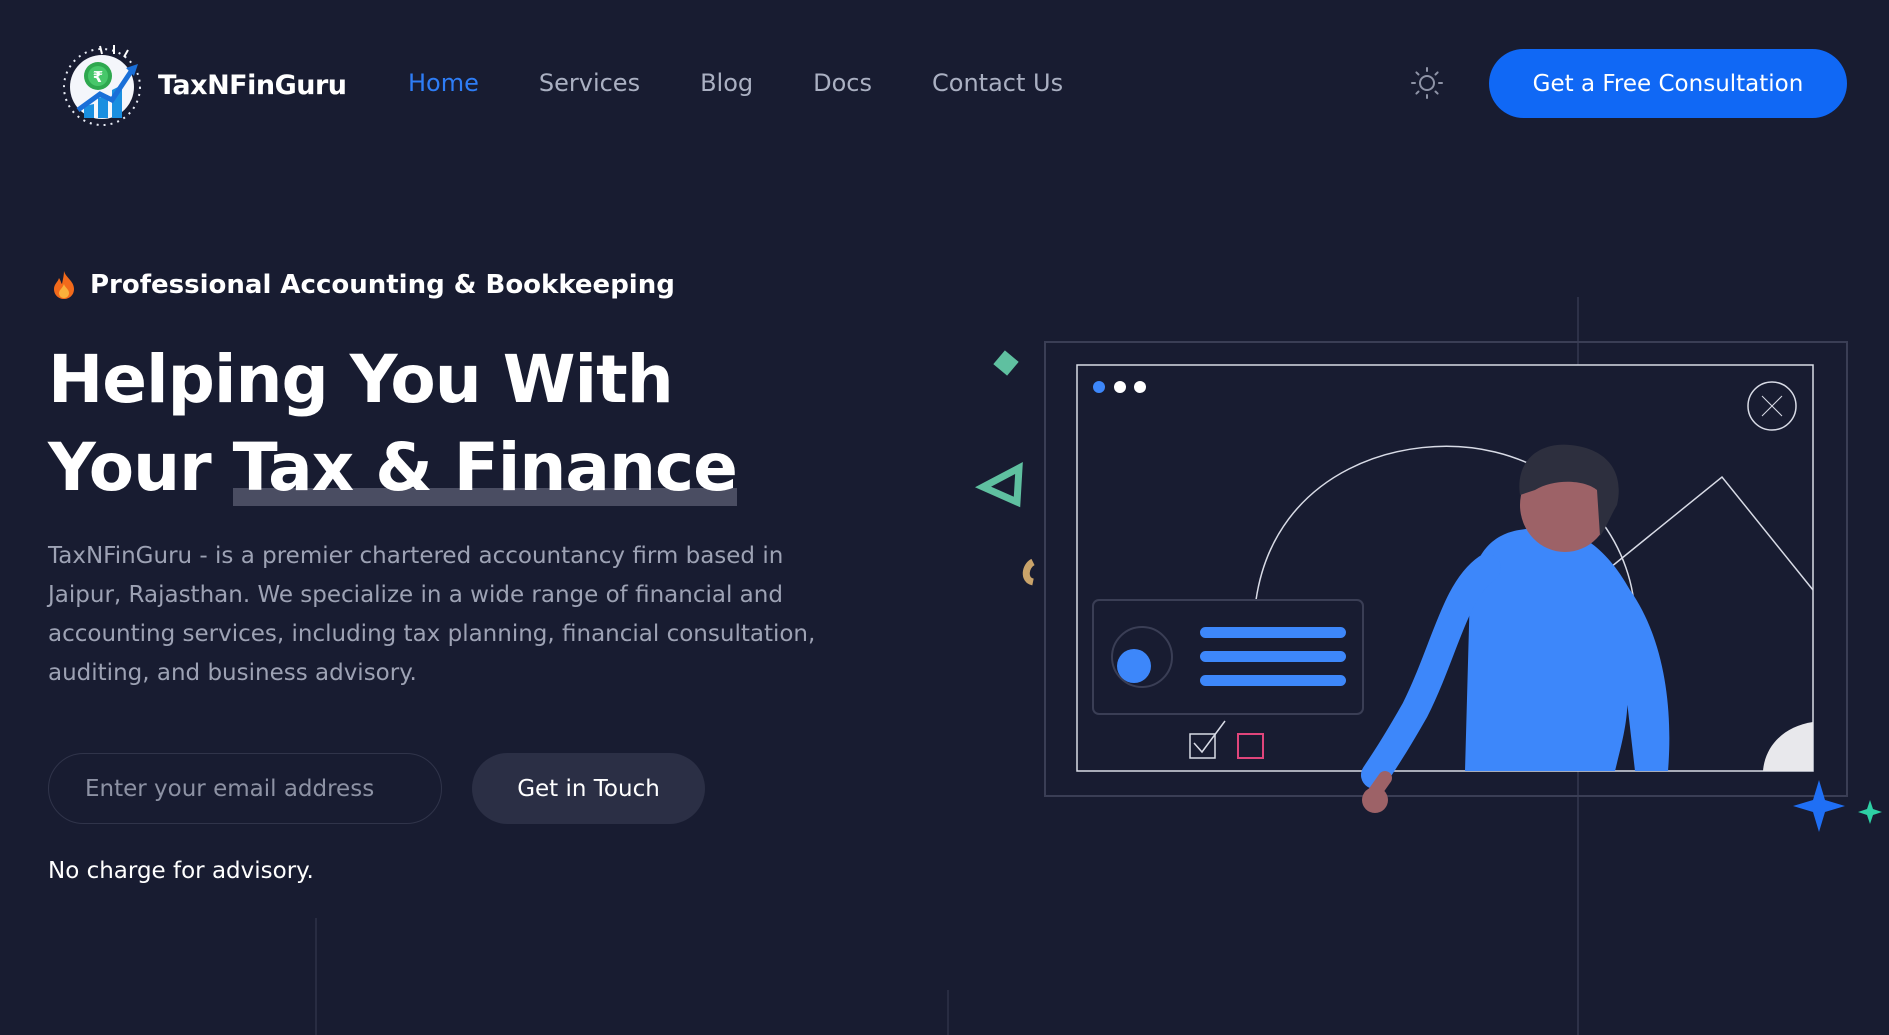 Image resolution: width=1889 pixels, height=1035 pixels. Describe the element at coordinates (588, 788) in the screenshot. I see `get-in-touch-button: Get in Touch` at that location.